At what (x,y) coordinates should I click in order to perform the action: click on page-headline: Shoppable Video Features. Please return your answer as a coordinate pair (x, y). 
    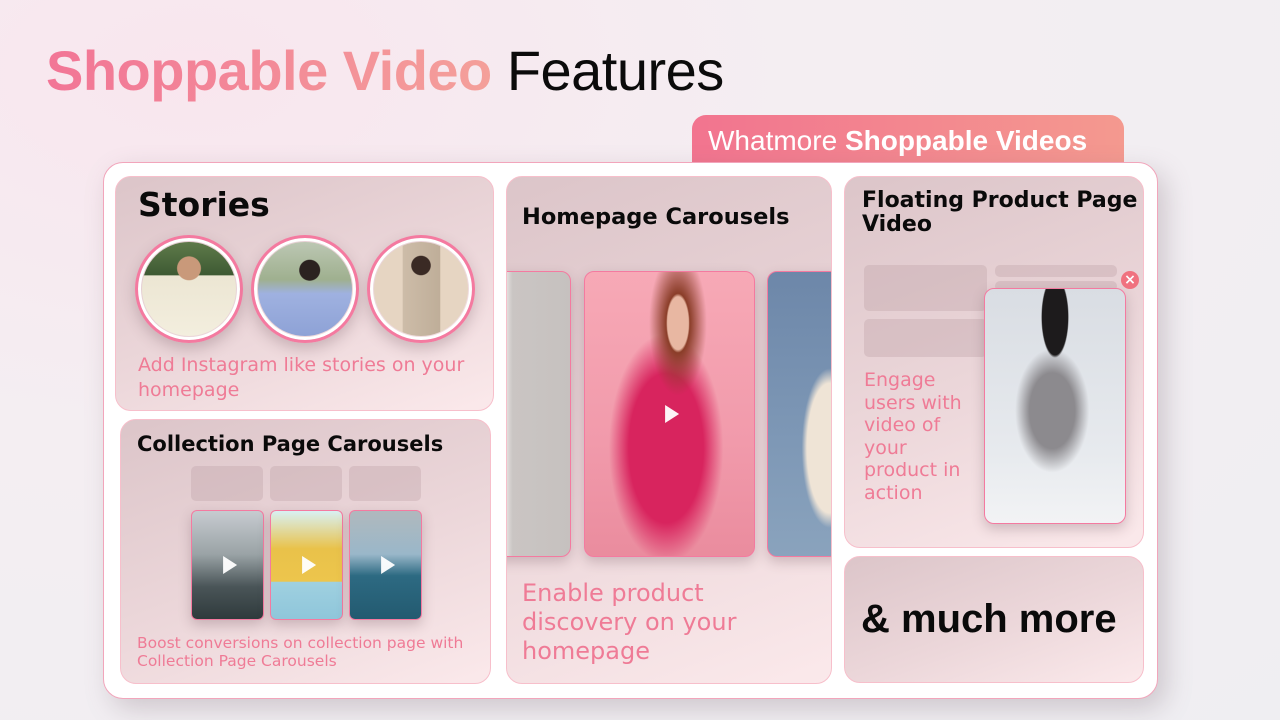
    Looking at the image, I should click on (385, 71).